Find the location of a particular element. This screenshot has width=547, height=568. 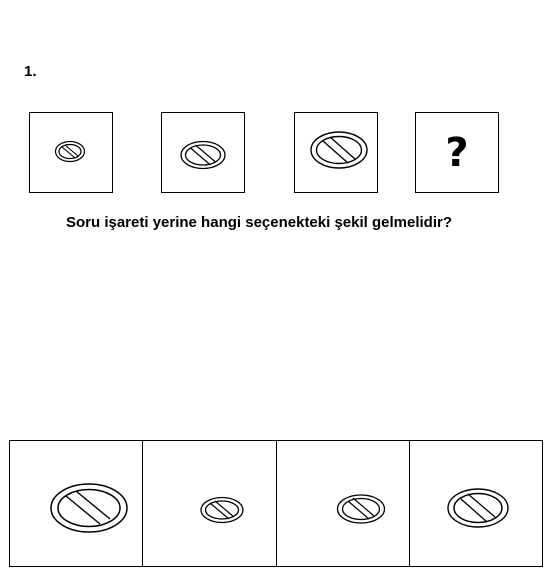

option-d is located at coordinates (475, 503).